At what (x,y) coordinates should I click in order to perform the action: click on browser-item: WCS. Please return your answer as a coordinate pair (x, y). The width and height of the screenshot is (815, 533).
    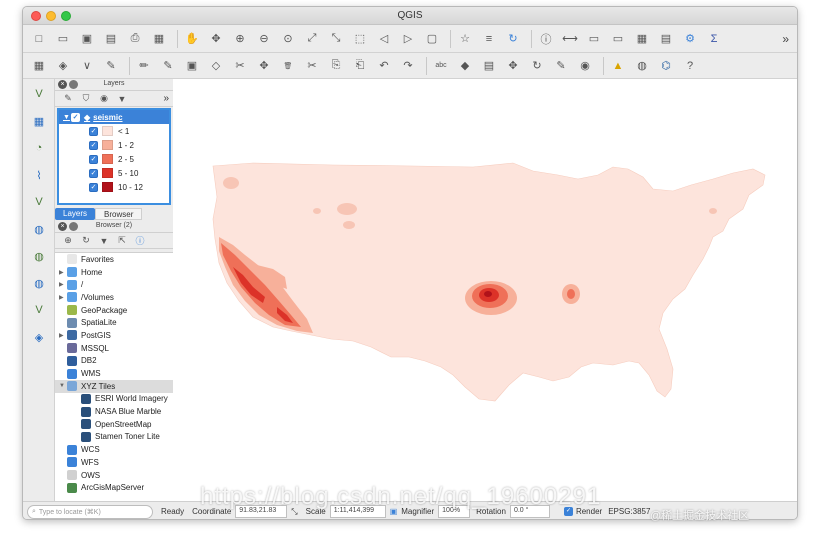
    Looking at the image, I should click on (114, 449).